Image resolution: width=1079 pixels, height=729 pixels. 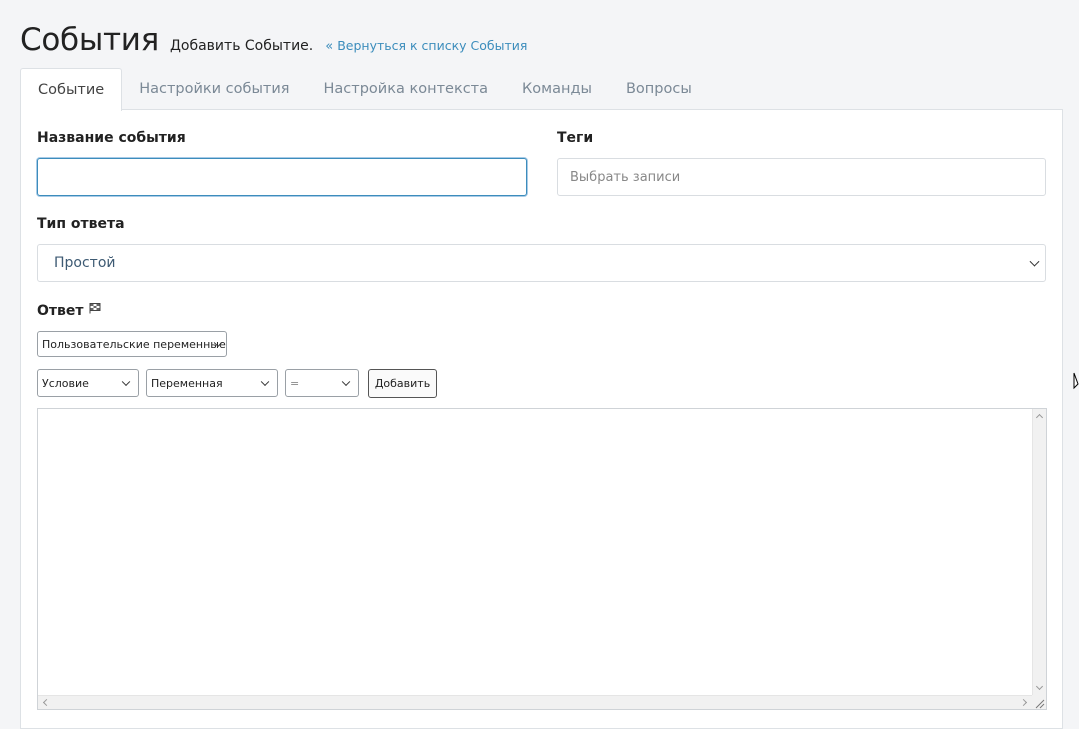 I want to click on tab-questions: Вопросы, so click(x=659, y=89).